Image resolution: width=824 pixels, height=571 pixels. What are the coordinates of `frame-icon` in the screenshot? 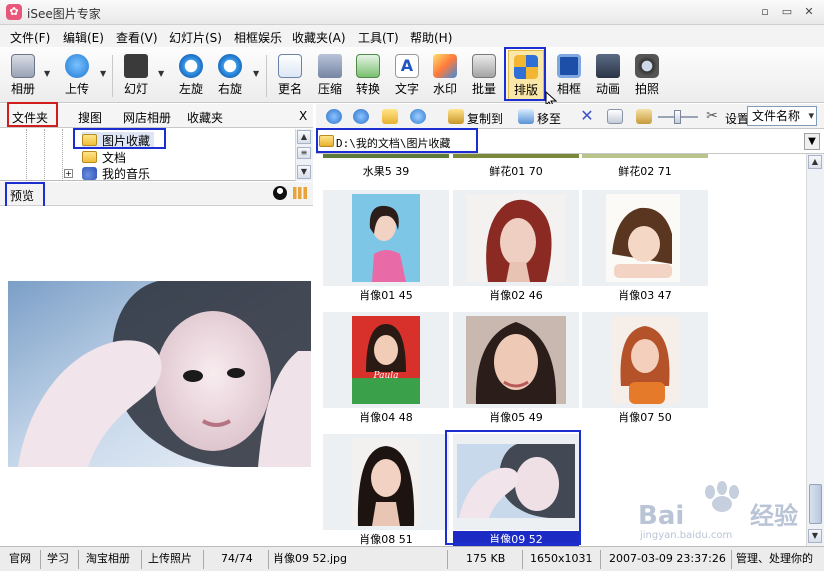 It's located at (569, 66).